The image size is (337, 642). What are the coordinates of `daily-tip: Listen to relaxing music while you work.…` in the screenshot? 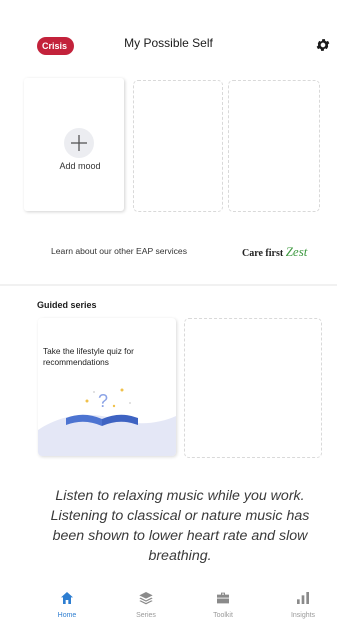 It's located at (180, 526).